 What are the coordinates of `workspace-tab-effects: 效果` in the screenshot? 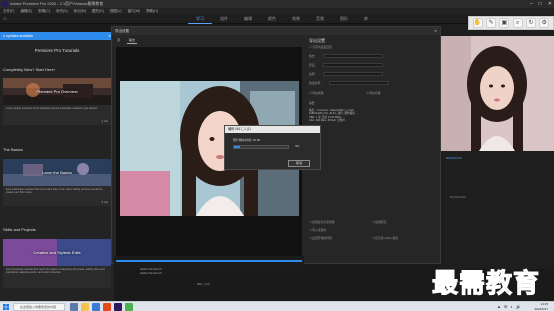 It's located at (296, 19).